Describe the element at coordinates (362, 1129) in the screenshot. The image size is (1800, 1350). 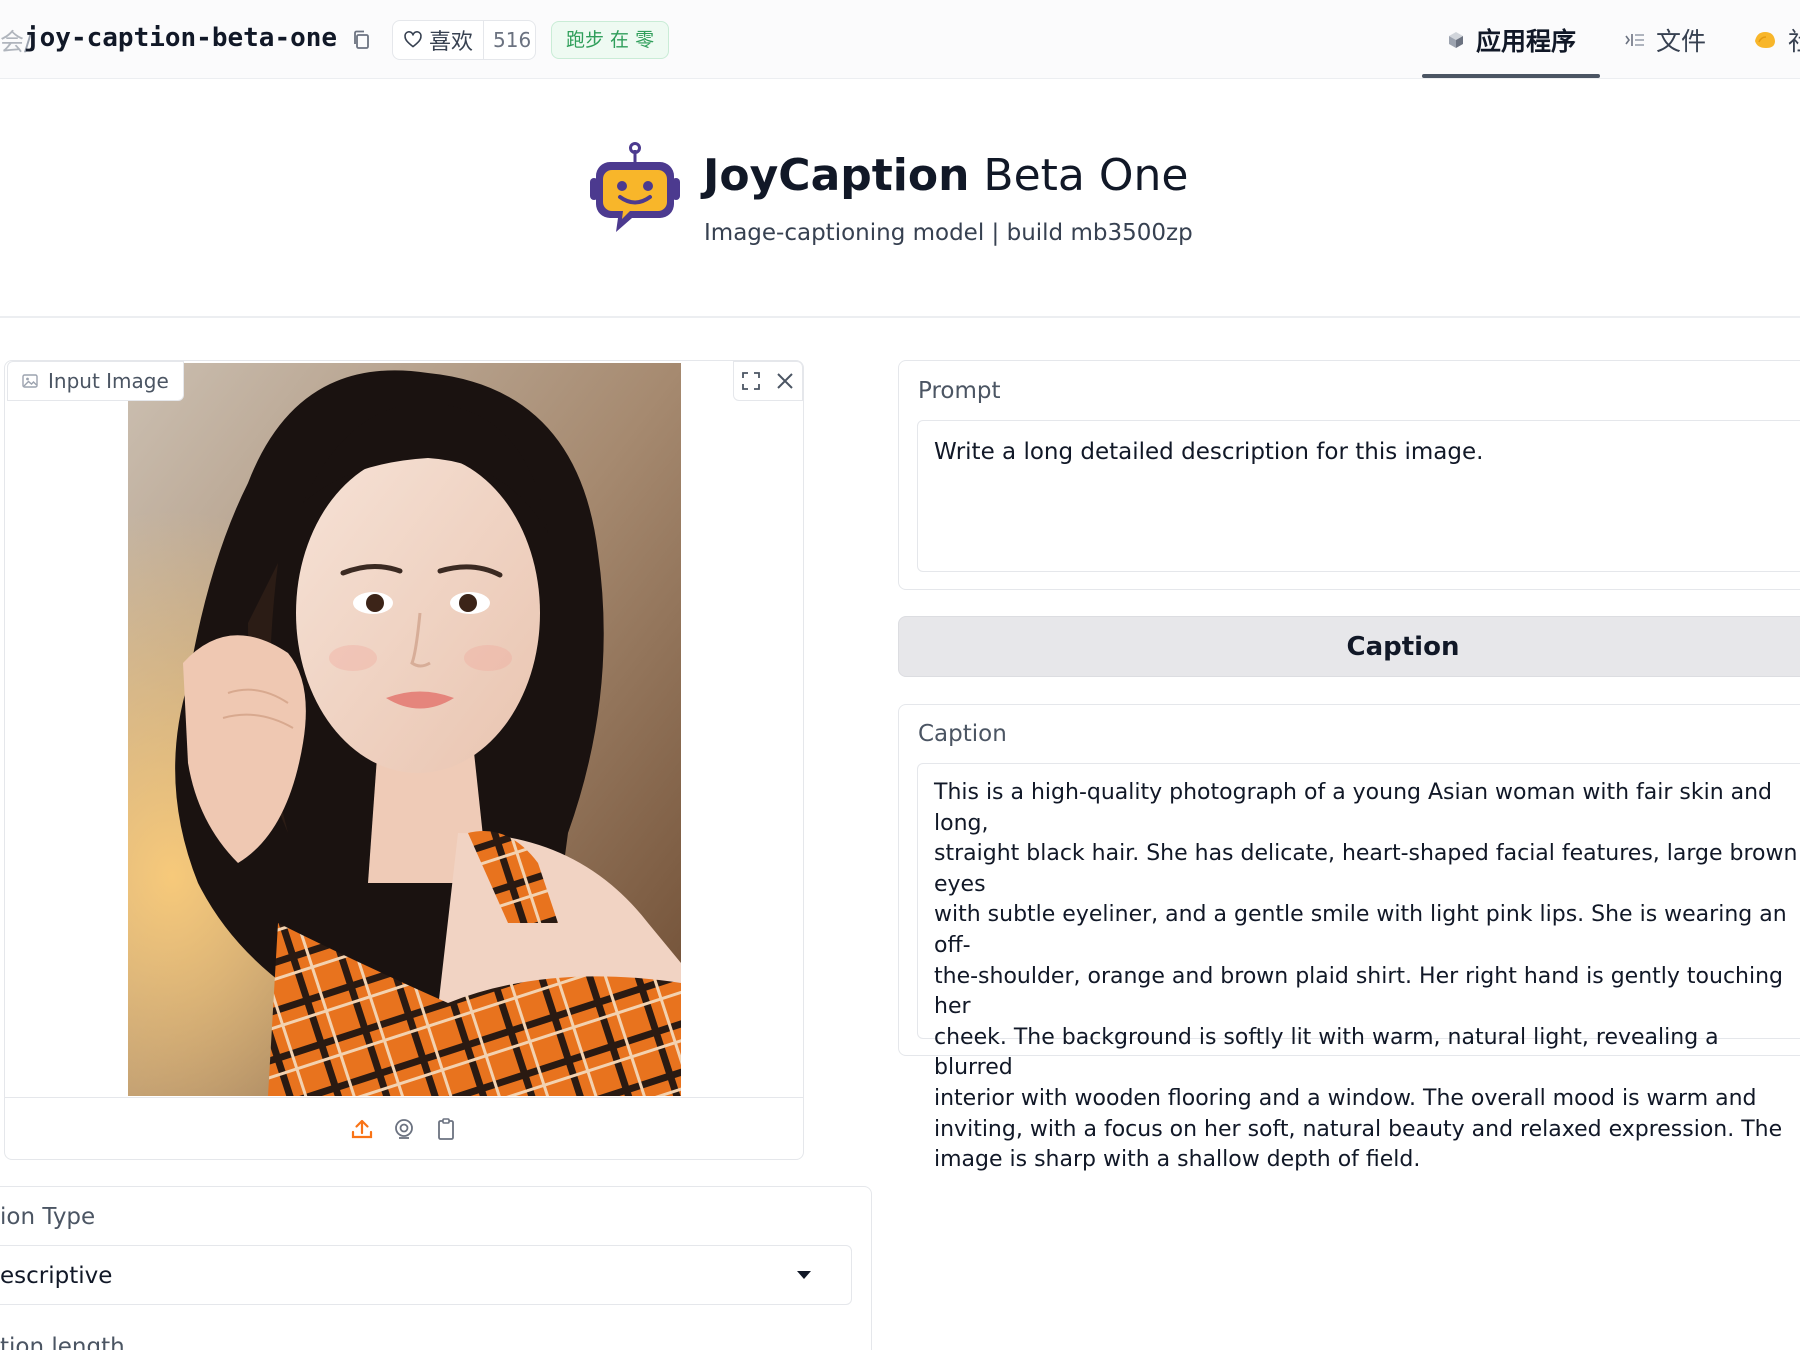
I see `upload-icon` at that location.